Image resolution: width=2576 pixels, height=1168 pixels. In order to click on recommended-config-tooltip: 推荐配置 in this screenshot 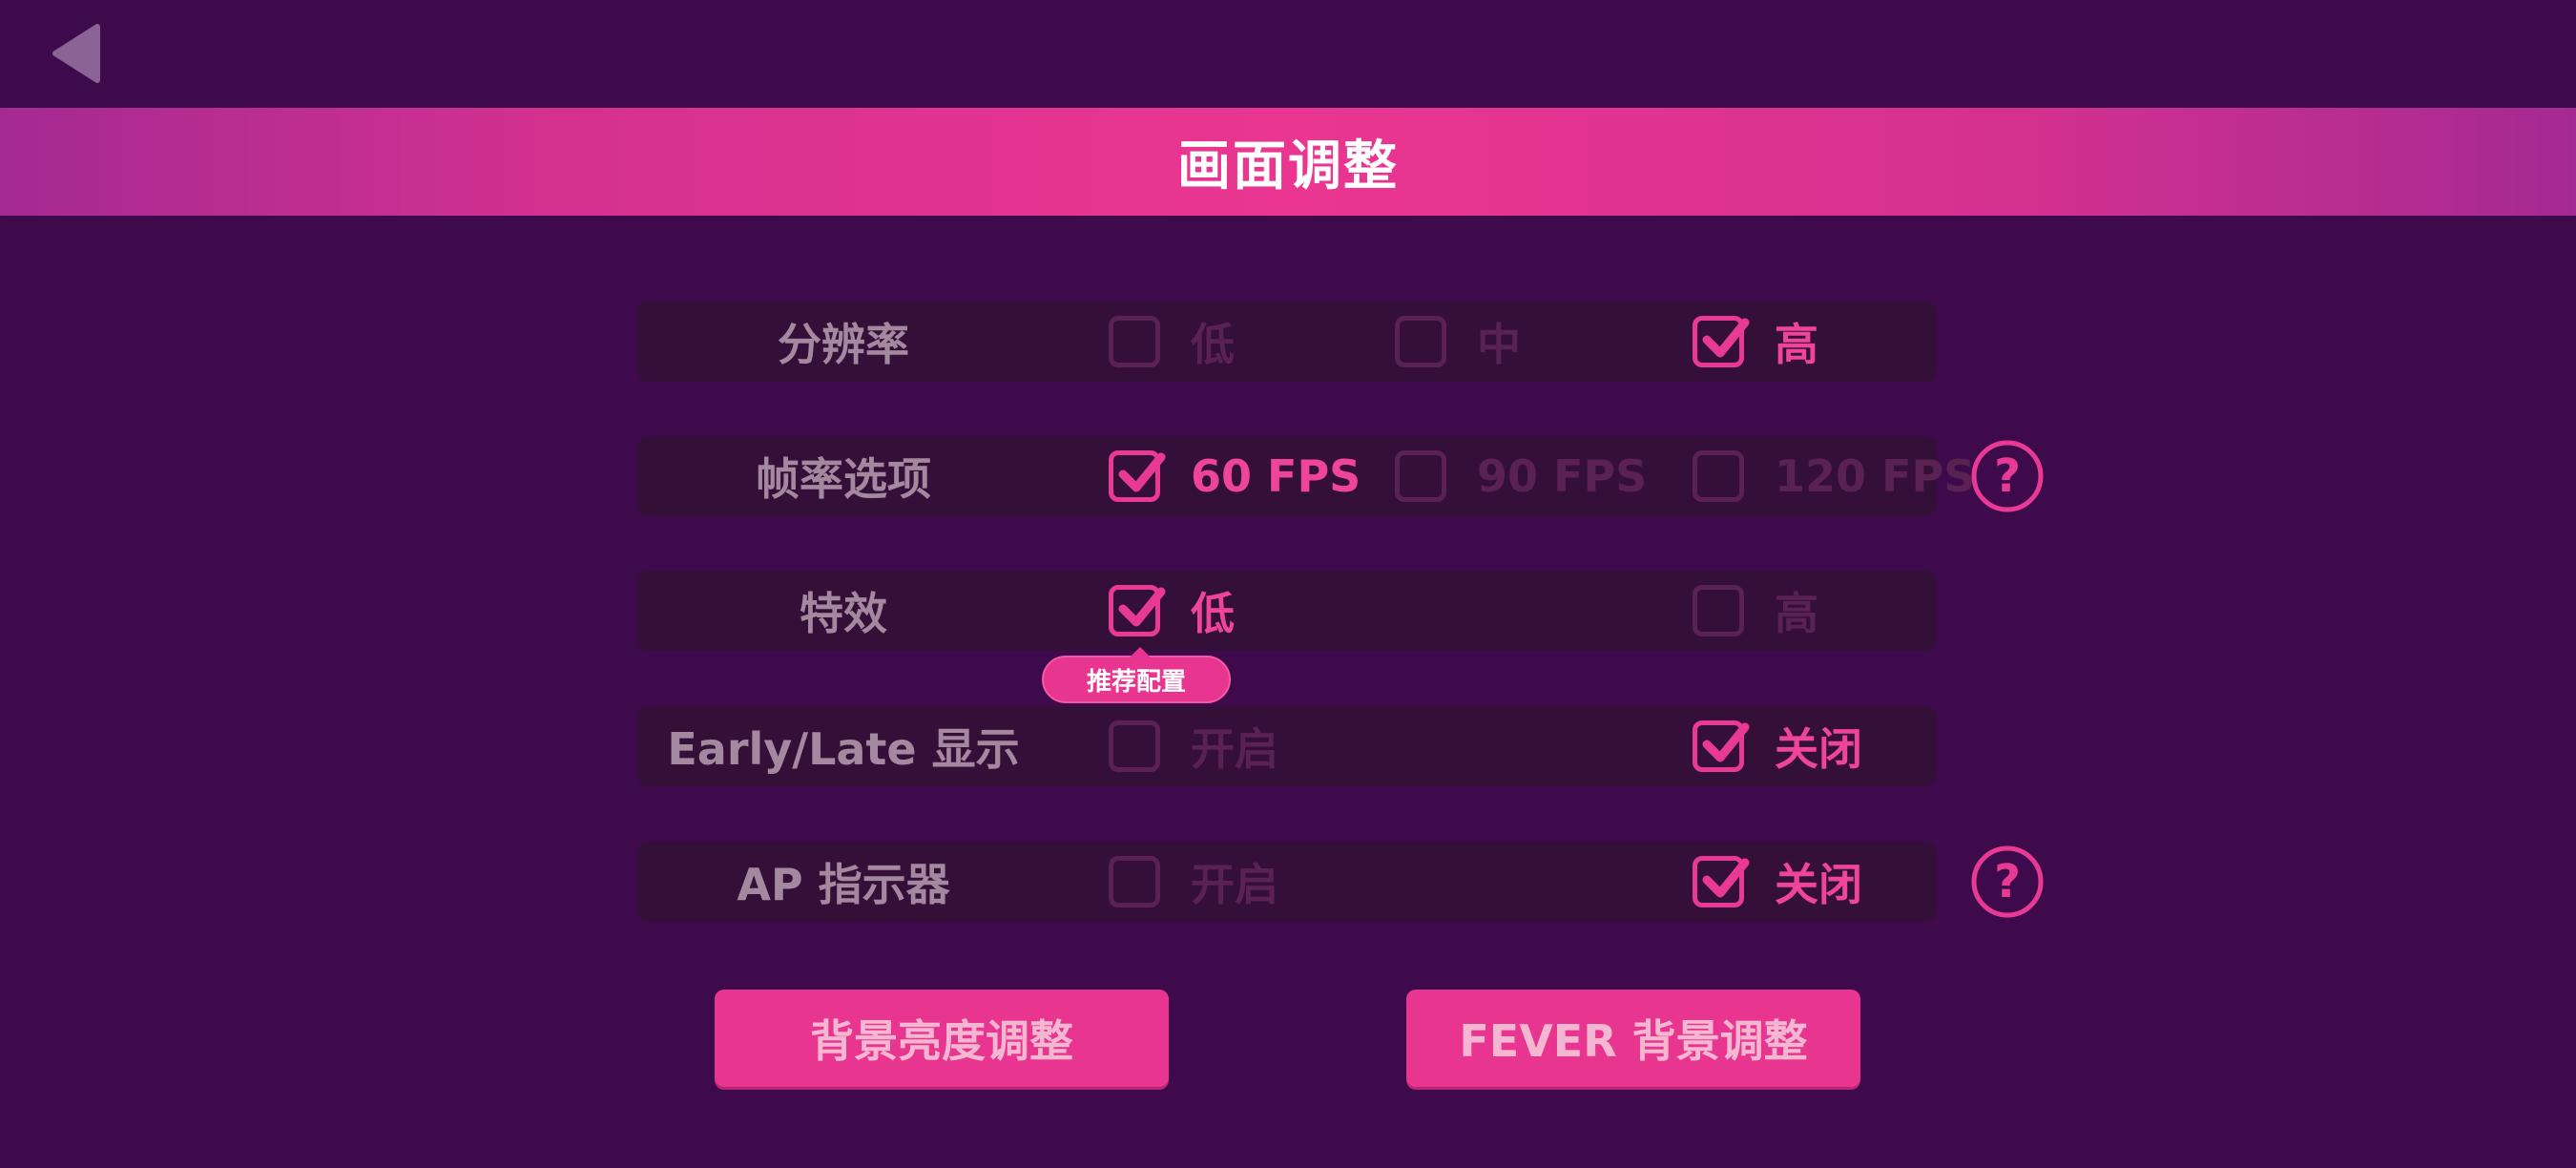, I will do `click(1136, 675)`.